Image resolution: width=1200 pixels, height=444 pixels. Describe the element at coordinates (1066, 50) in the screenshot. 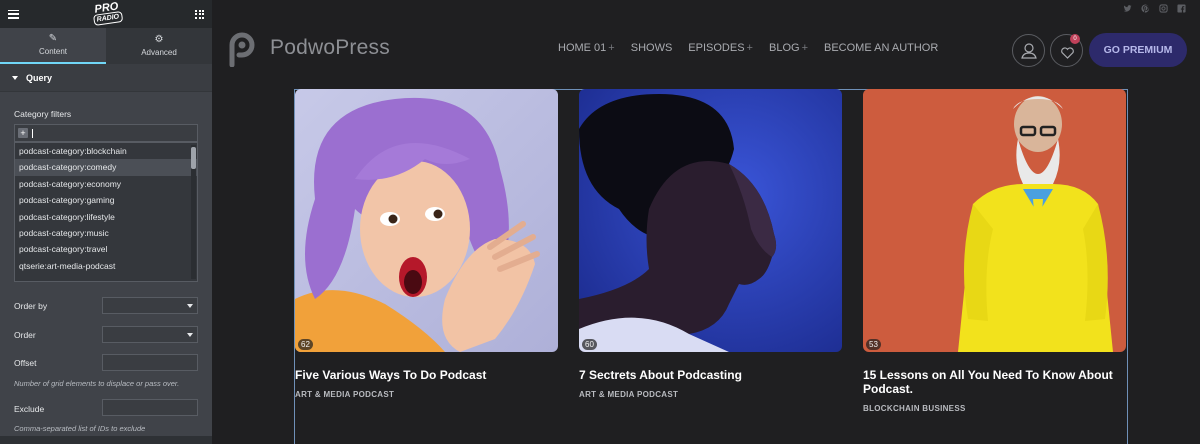

I see `favorites-button: 0` at that location.